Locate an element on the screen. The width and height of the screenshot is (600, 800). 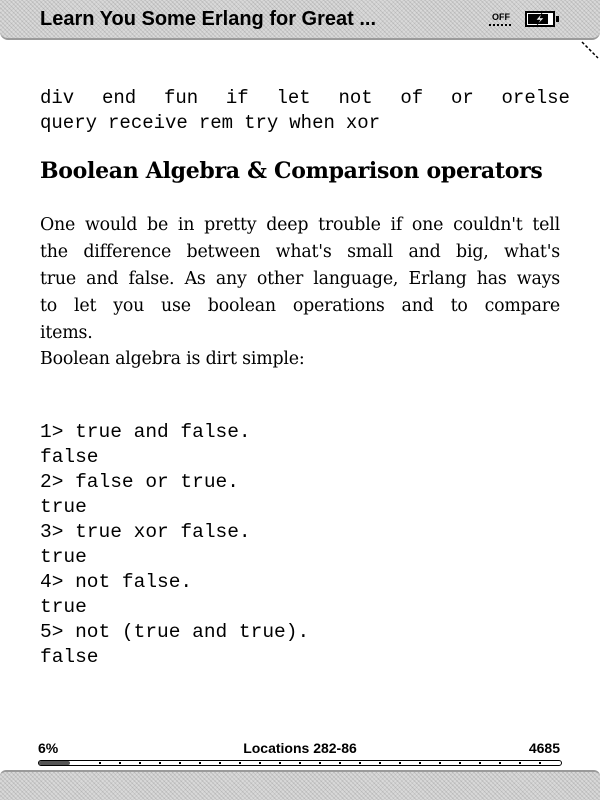
keyword-div: div is located at coordinates (57, 98).